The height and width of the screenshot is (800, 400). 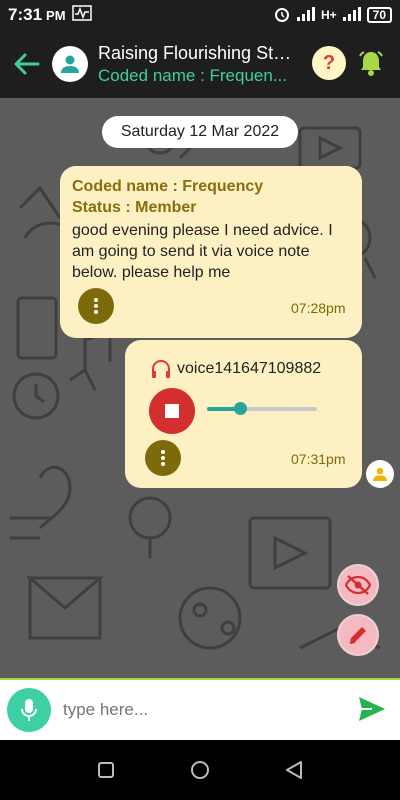 I want to click on status-icons: H+ 70, so click(x=332, y=15).